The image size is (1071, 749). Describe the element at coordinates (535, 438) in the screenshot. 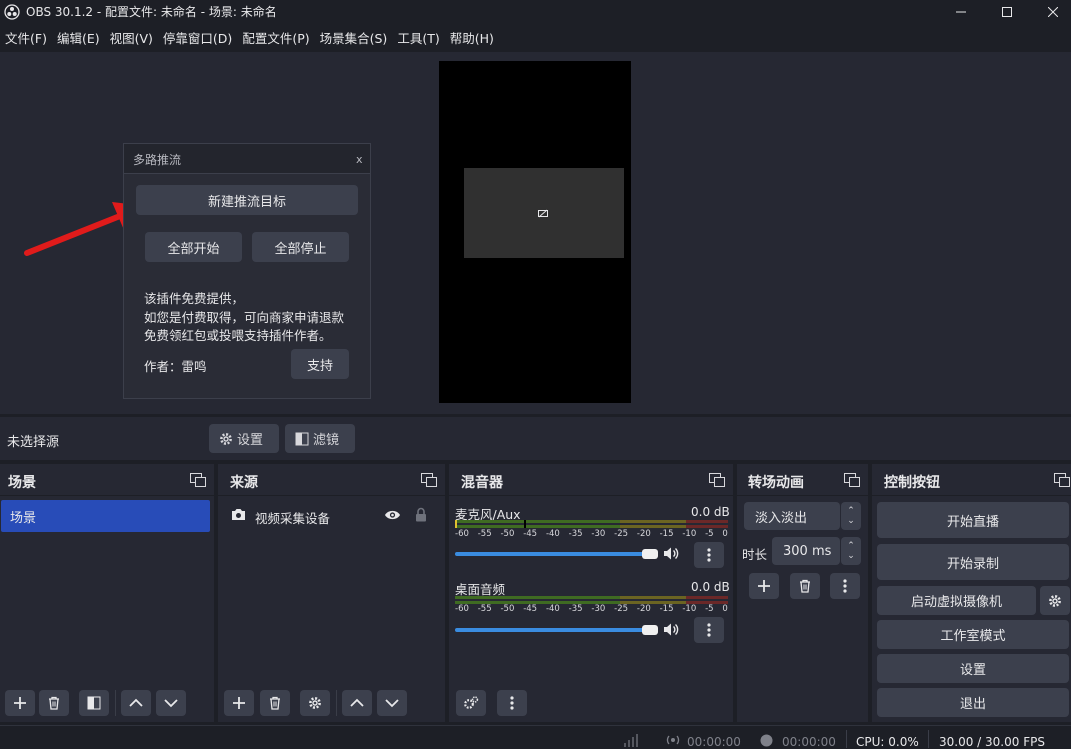

I see `source-toolbar` at that location.